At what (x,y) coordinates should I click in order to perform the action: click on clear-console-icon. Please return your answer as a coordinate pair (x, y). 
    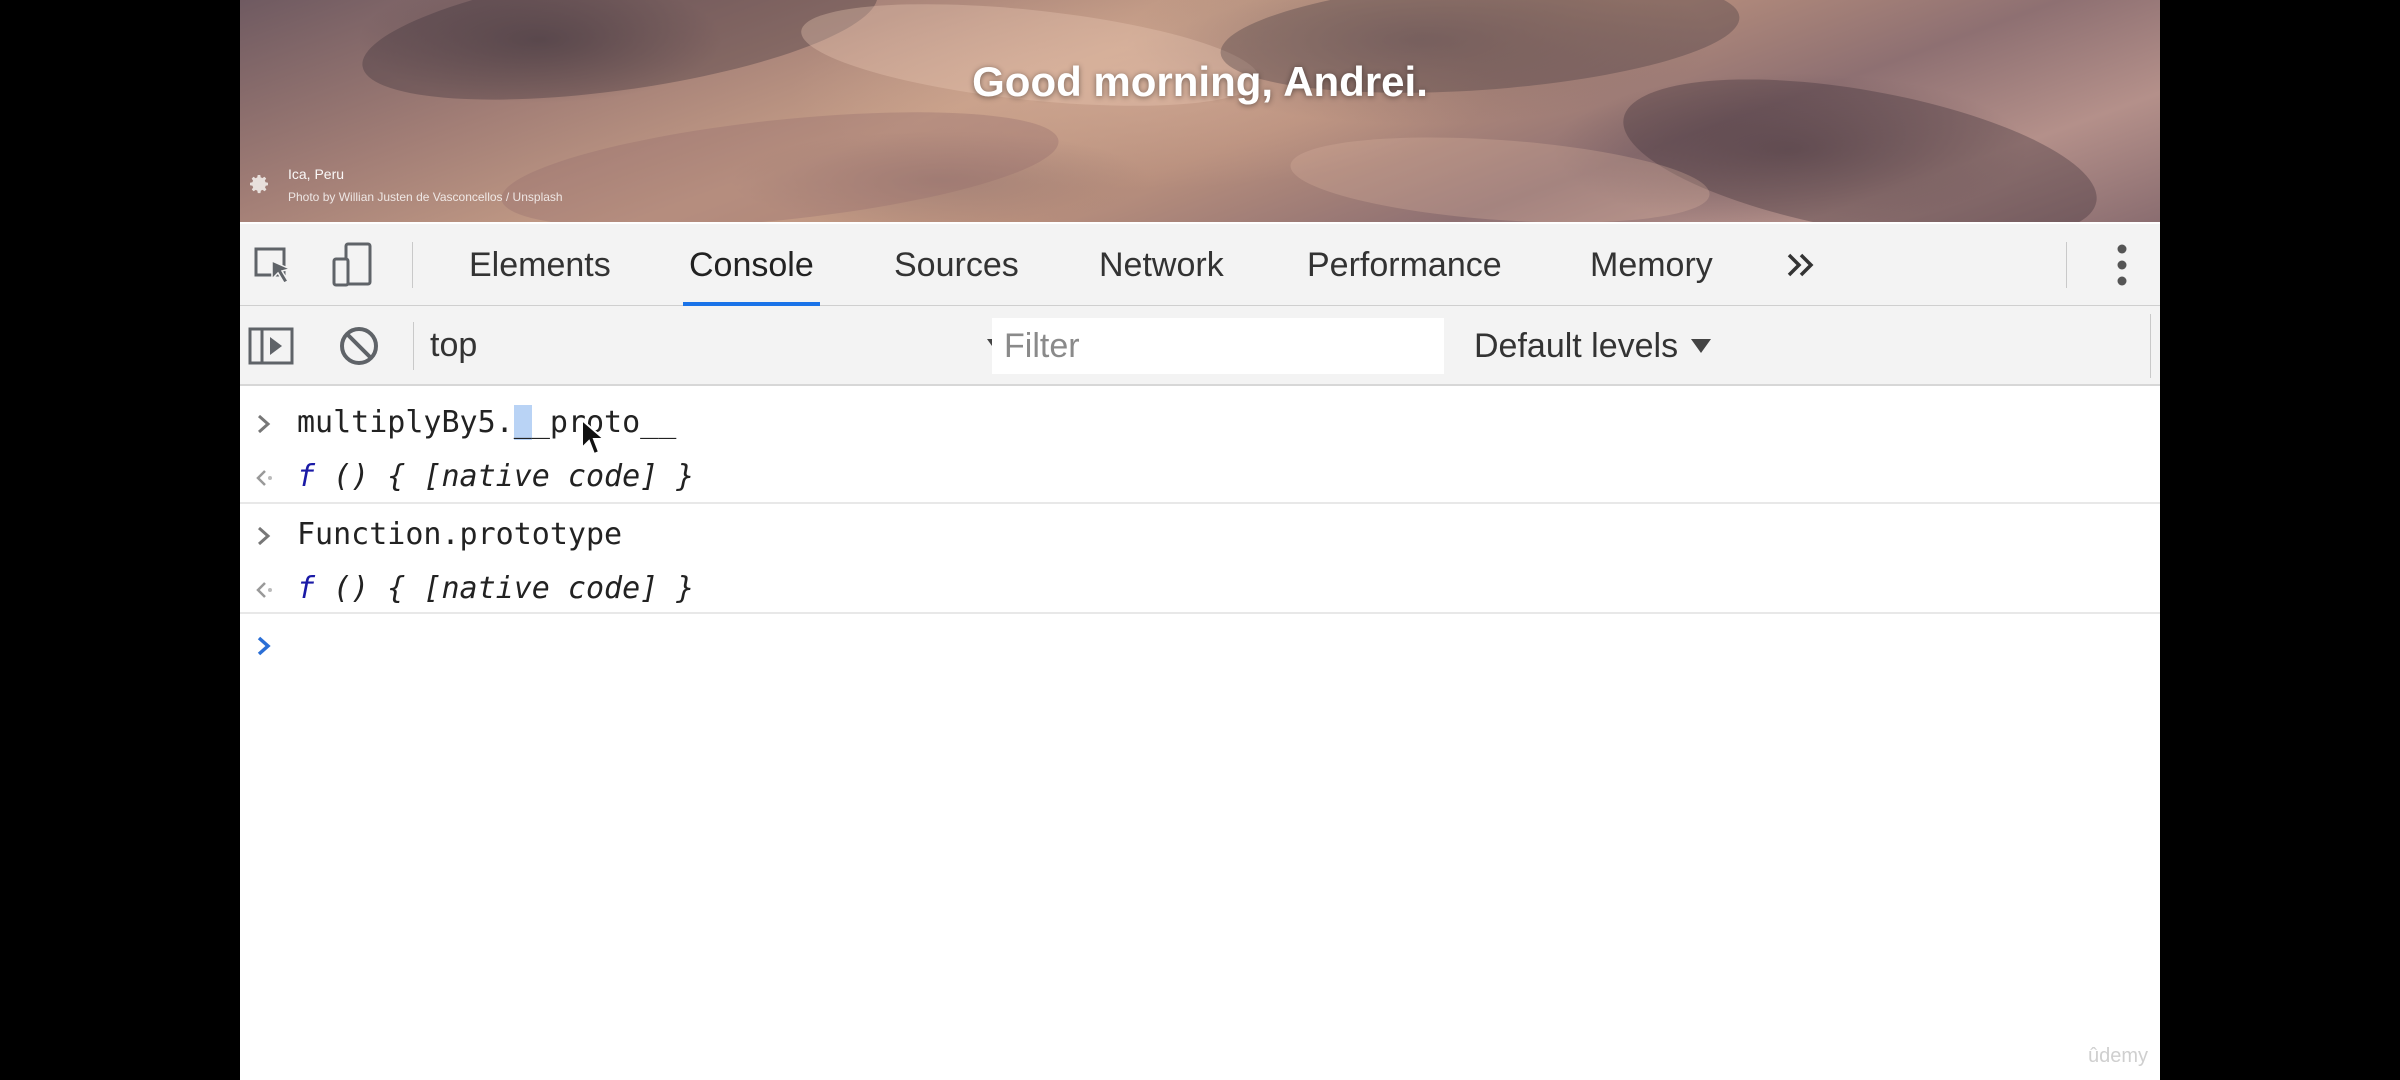
    Looking at the image, I should click on (359, 346).